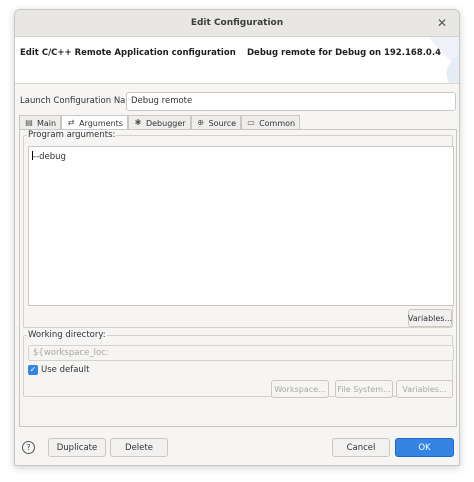  I want to click on tab-arguments-label: Arguments, so click(101, 123).